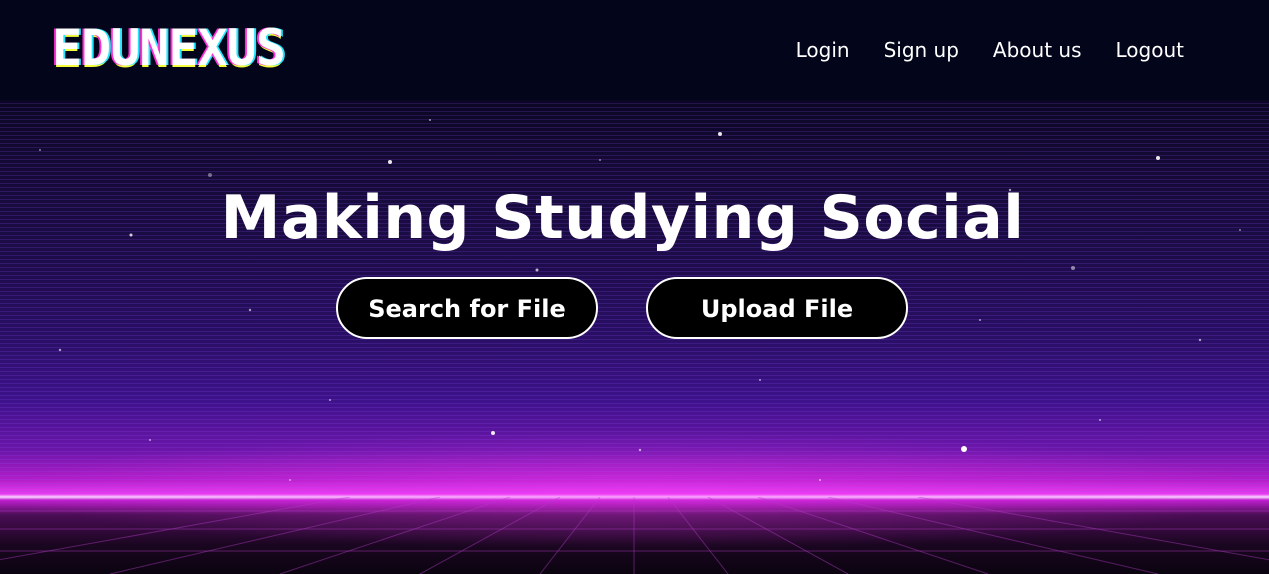 This screenshot has height=574, width=1269. Describe the element at coordinates (169, 48) in the screenshot. I see `brand-logo: EDUNEXUS` at that location.